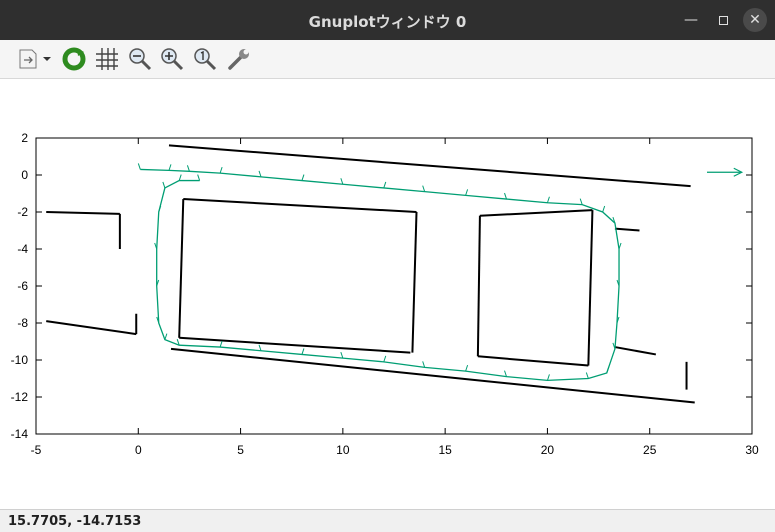 This screenshot has width=775, height=532. I want to click on y-tick-label: -14, so click(20, 434).